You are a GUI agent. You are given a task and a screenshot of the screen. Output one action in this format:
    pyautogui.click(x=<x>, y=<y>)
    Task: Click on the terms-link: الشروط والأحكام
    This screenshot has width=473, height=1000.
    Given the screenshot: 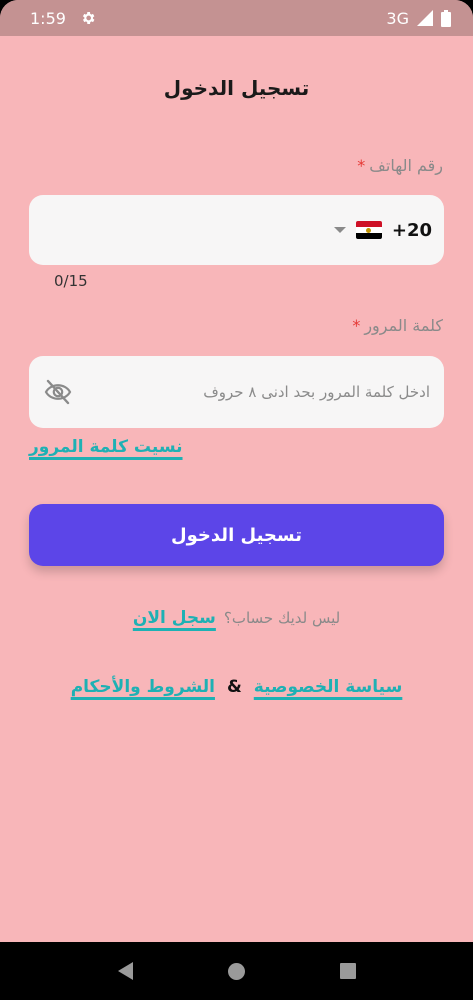 What is the action you would take?
    pyautogui.click(x=143, y=687)
    